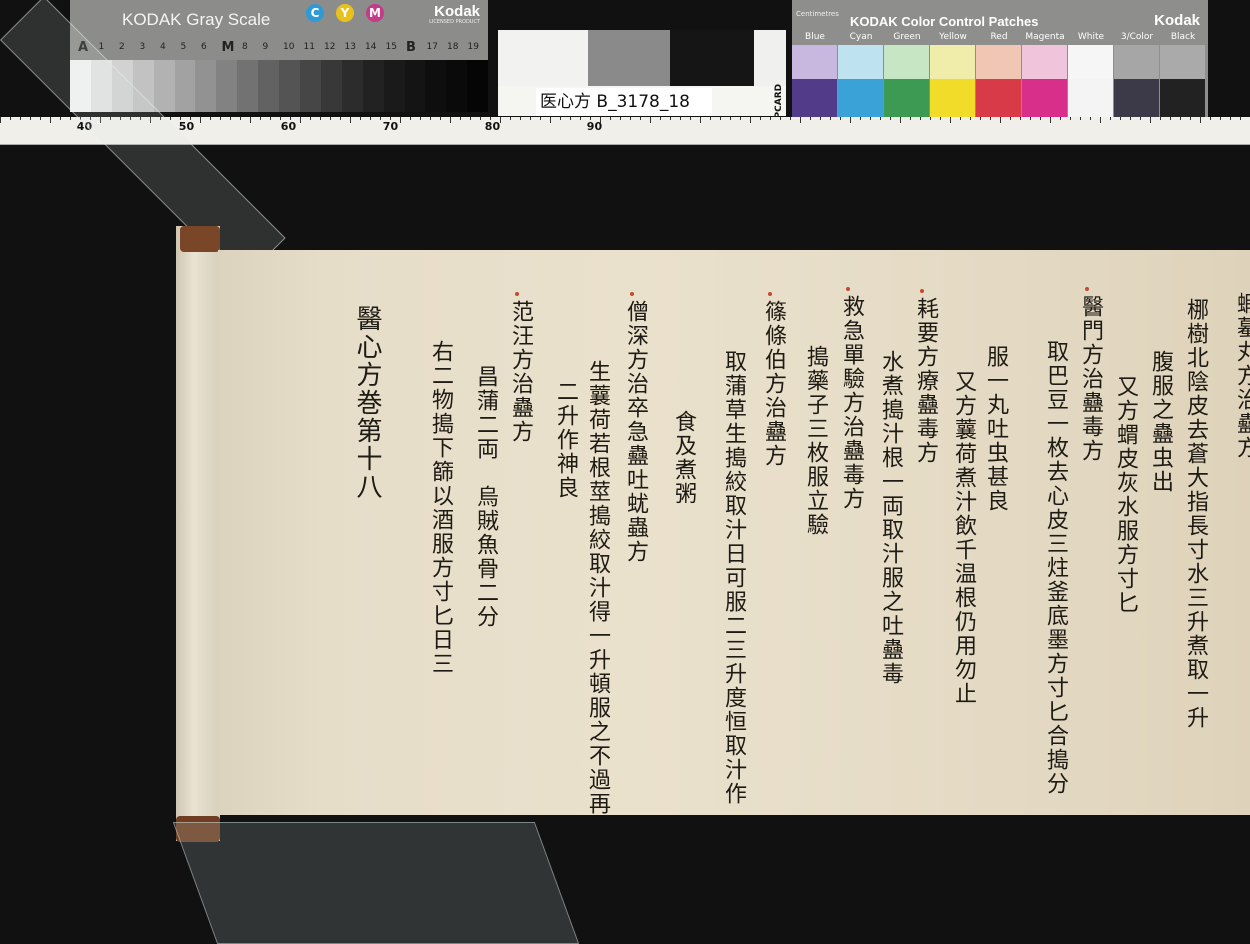 The image size is (1250, 944). I want to click on patch-label-red: Red, so click(999, 37).